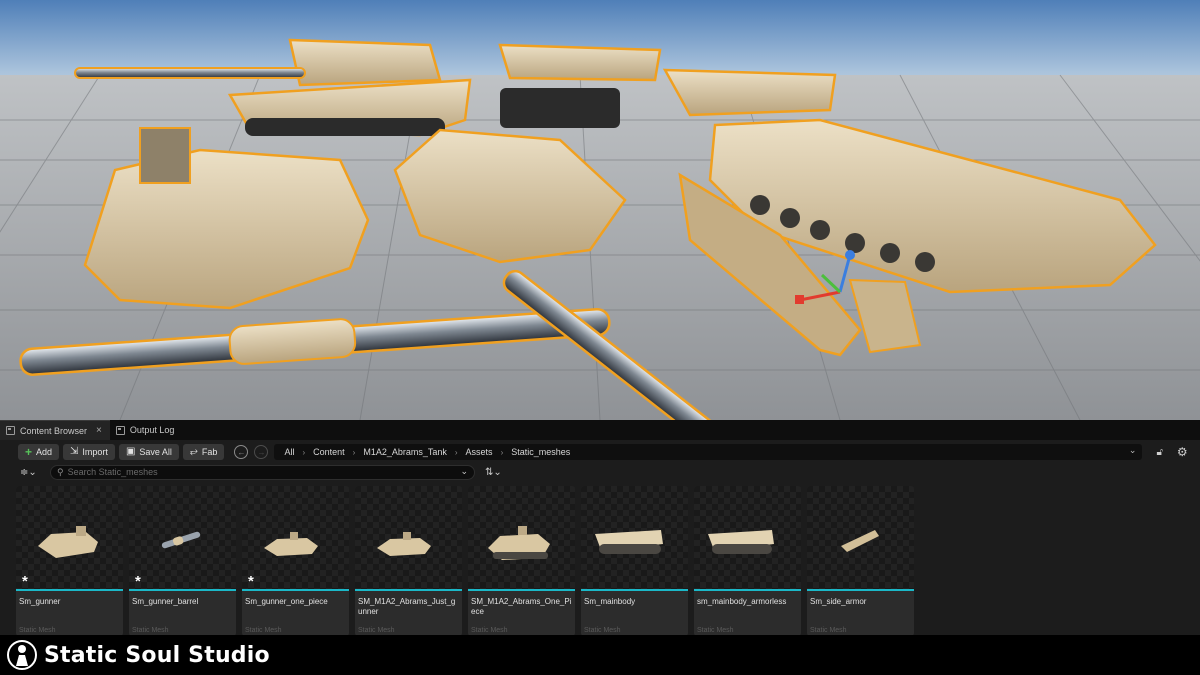  I want to click on tab-content-browser: Content Browser ×, so click(55, 430).